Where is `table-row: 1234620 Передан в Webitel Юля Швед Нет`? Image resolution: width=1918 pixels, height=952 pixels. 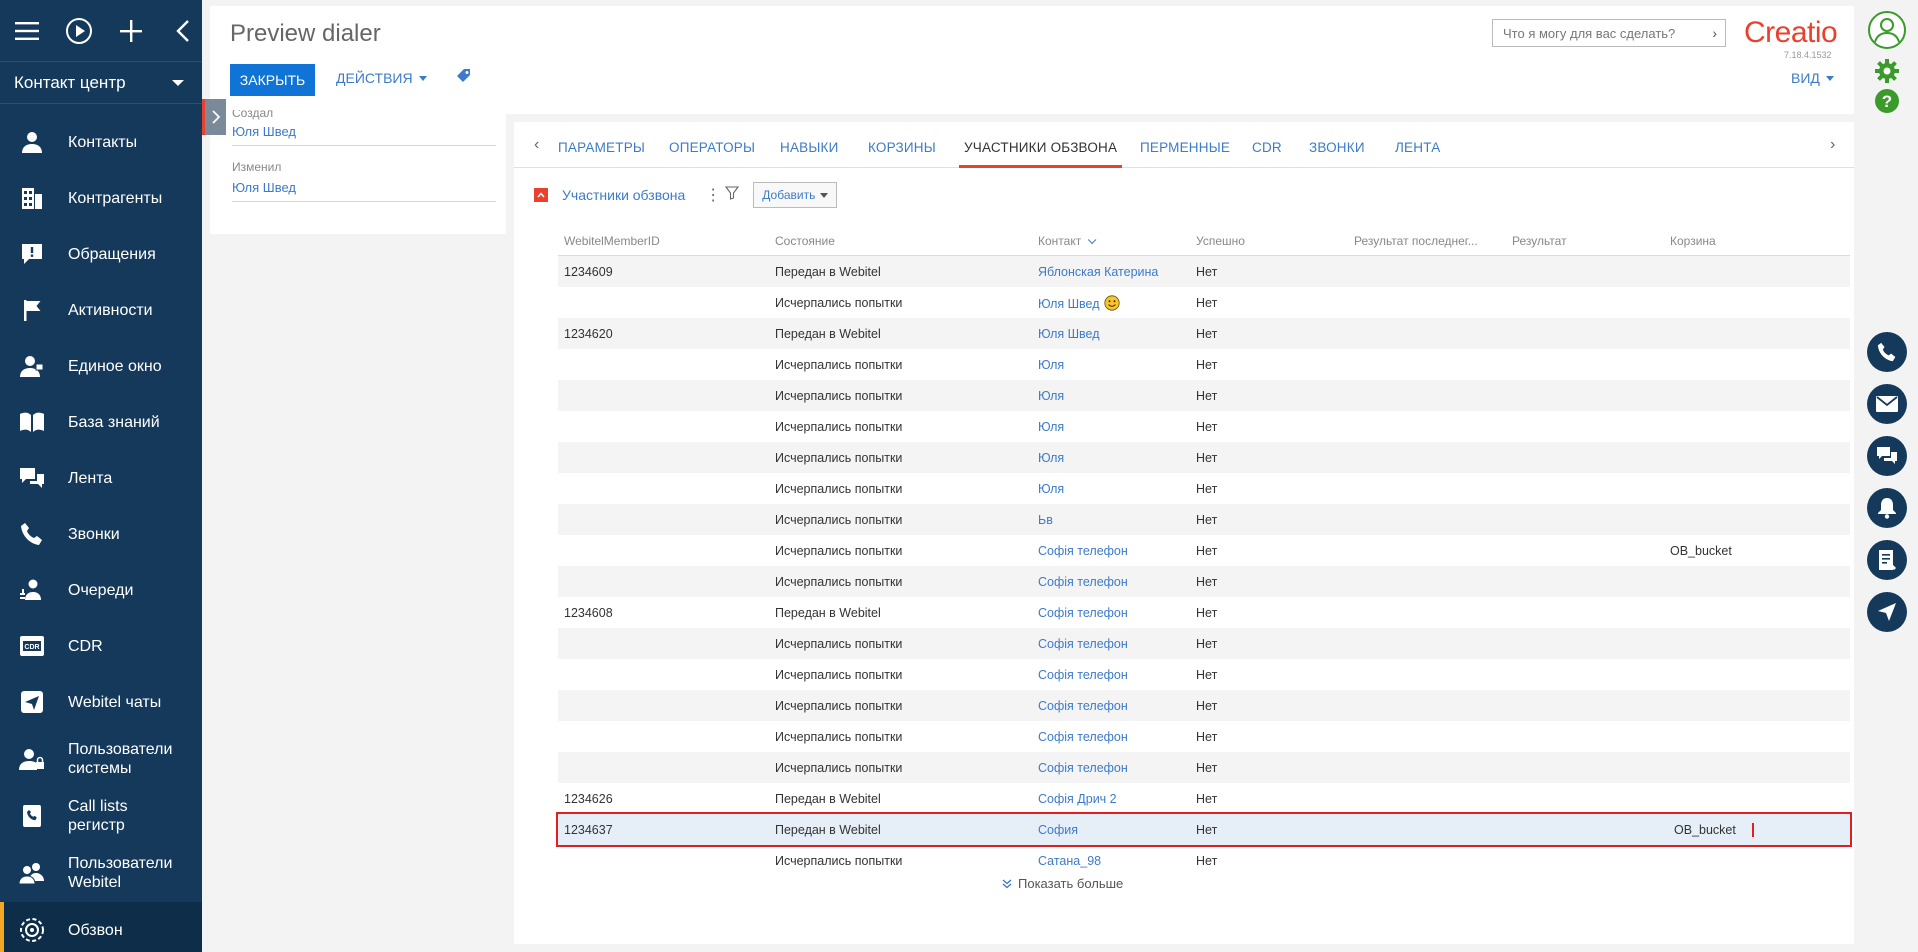
table-row: 1234620 Передан в Webitel Юля Швед Нет is located at coordinates (1204, 333).